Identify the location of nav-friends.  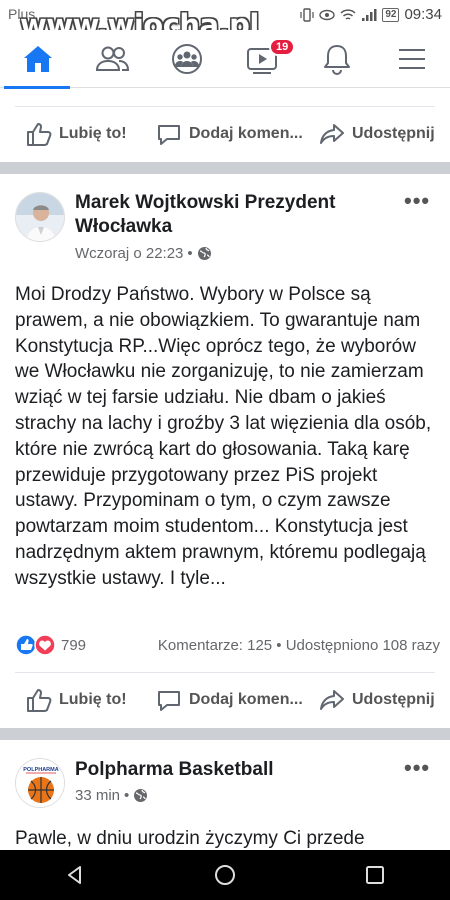
(112, 59).